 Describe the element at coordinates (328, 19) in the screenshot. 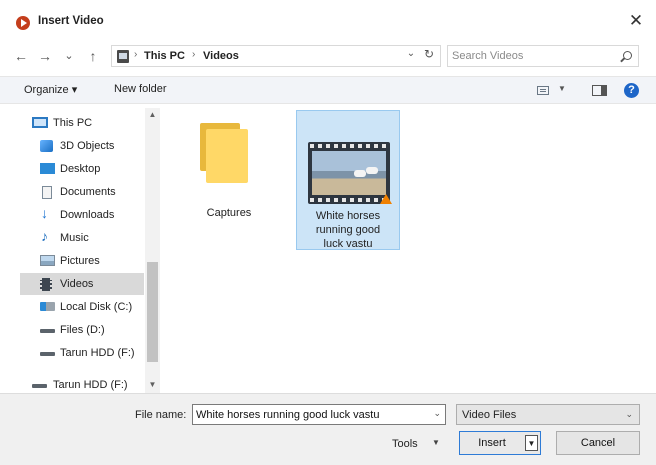

I see `title-bar: Insert Video ✕` at that location.